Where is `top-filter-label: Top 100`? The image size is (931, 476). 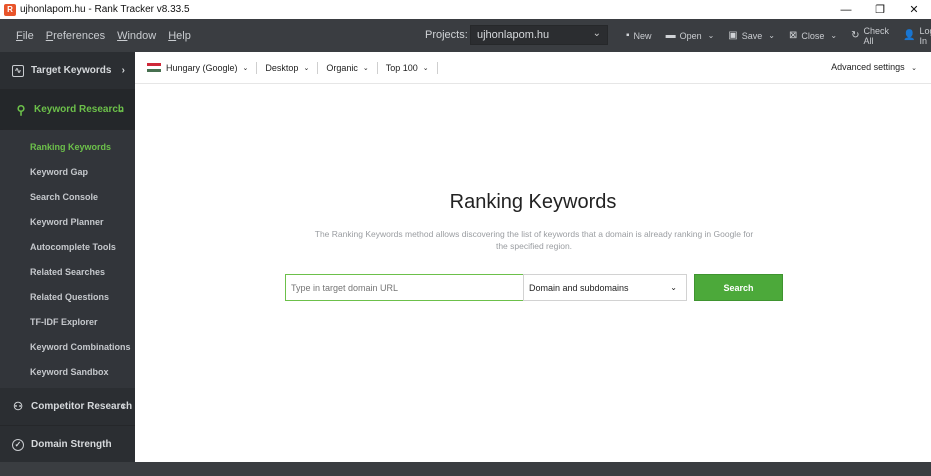 top-filter-label: Top 100 is located at coordinates (401, 67).